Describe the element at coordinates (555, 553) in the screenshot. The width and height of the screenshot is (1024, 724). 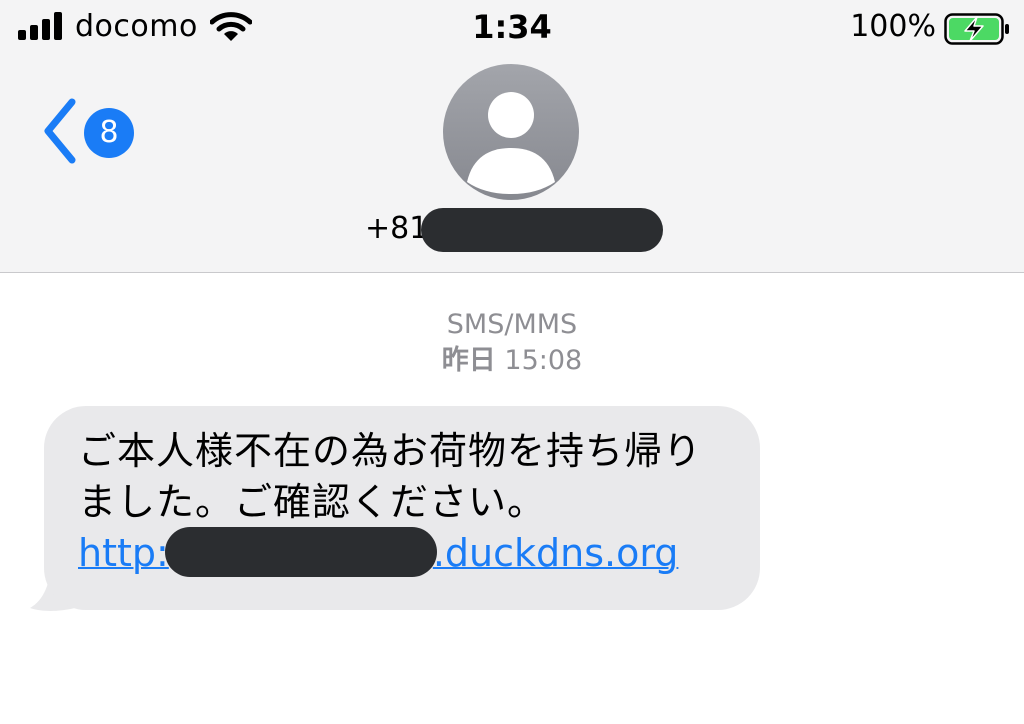
I see `link-suffix: .duckdns.org` at that location.